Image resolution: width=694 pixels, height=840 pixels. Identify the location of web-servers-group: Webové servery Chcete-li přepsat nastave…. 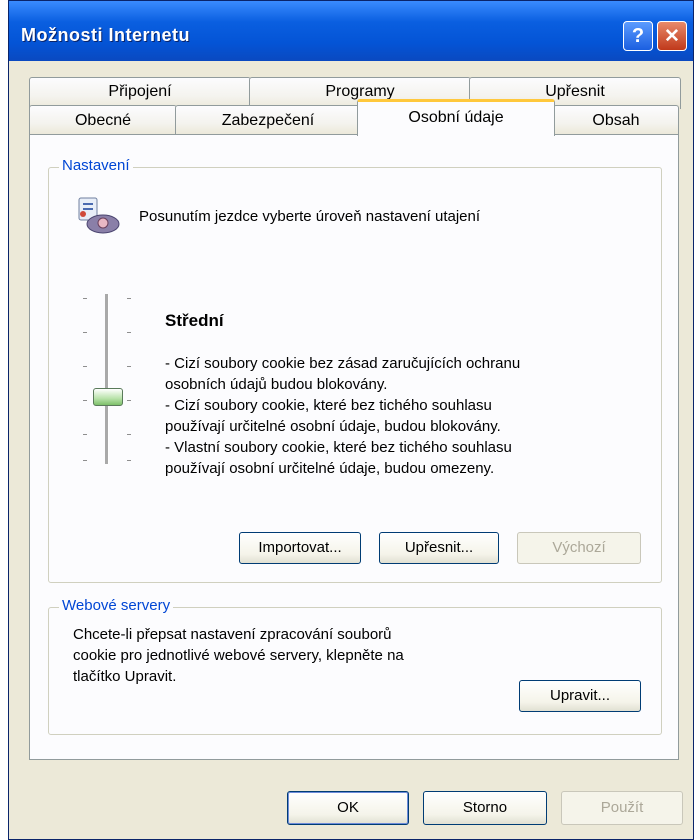
(355, 666).